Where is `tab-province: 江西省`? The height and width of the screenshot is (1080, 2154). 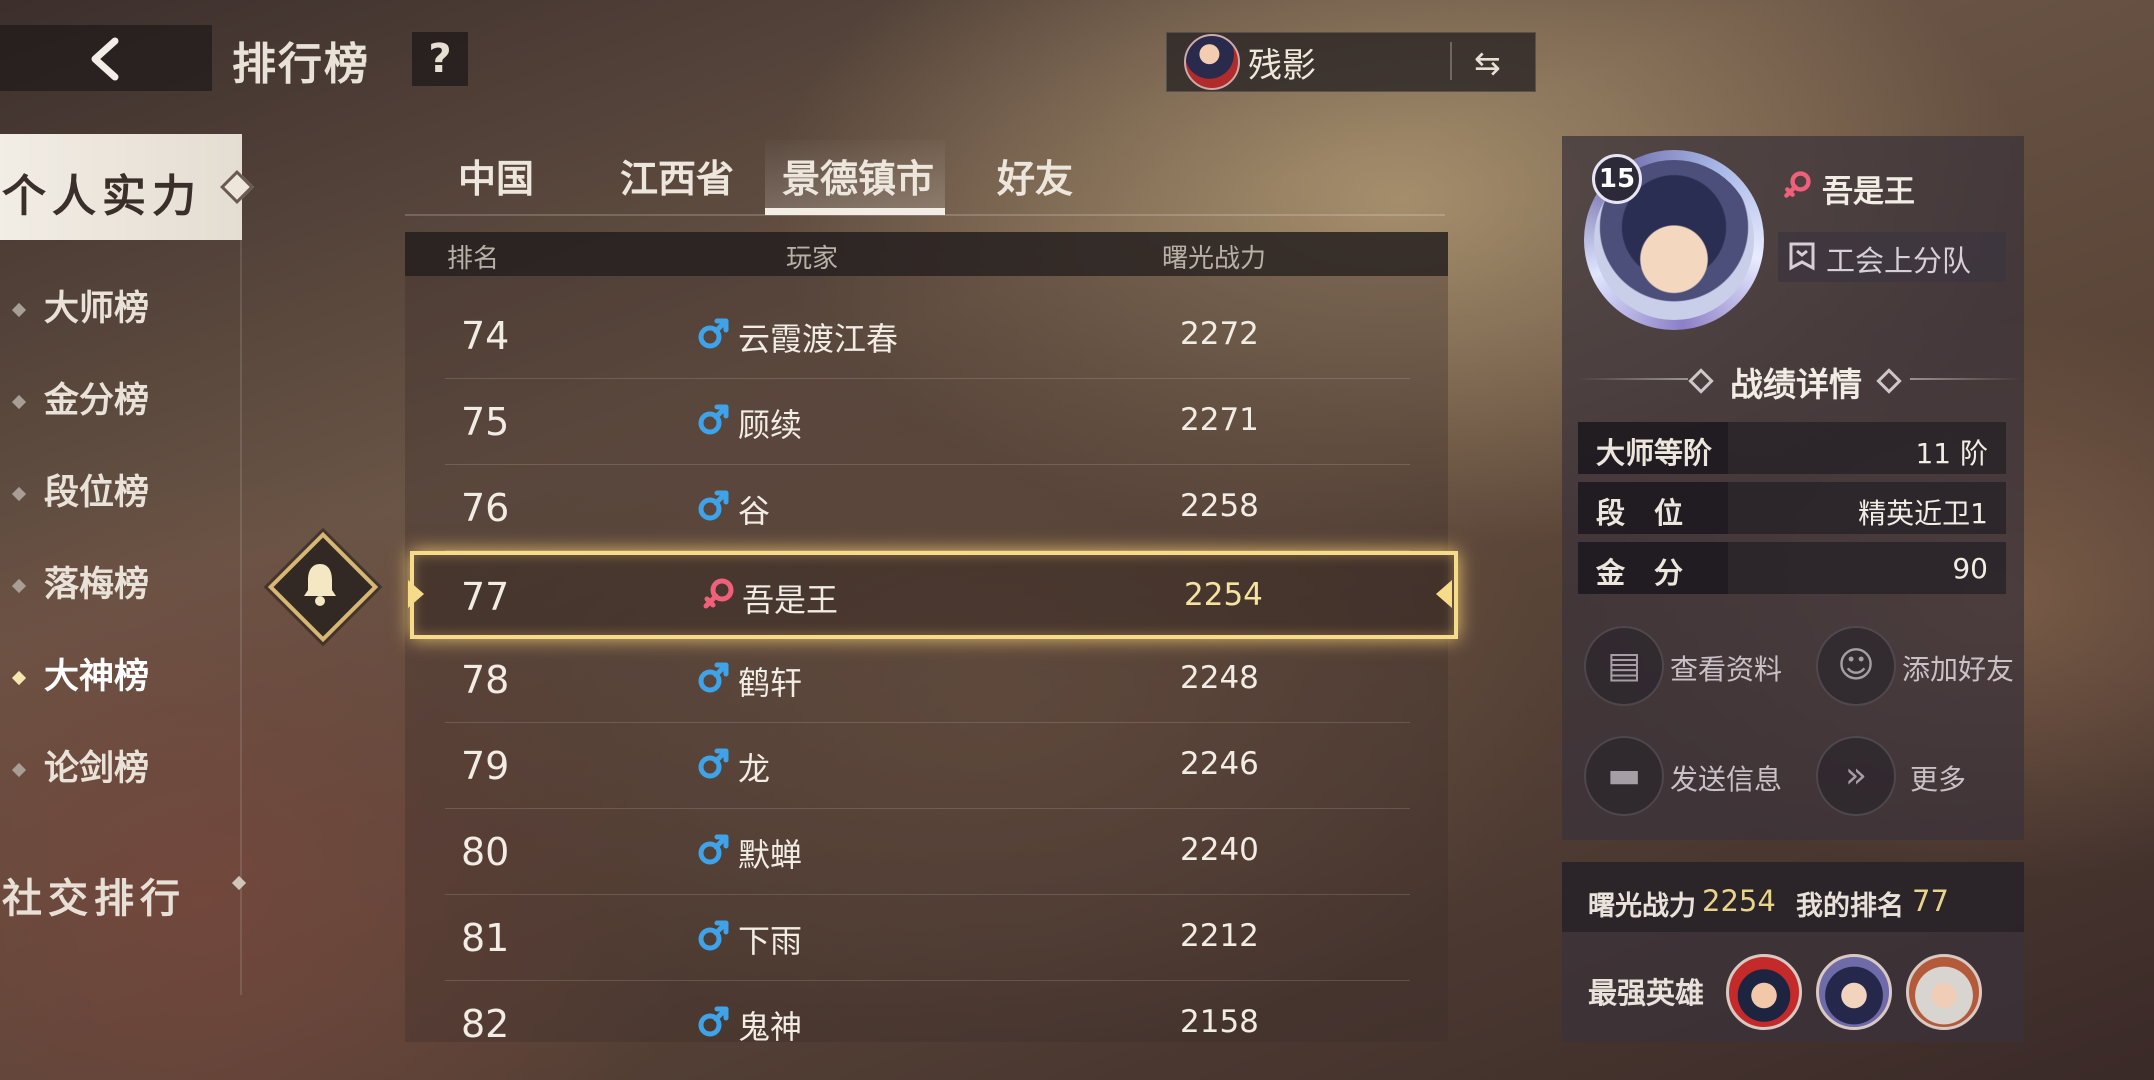
tab-province: 江西省 is located at coordinates (677, 175).